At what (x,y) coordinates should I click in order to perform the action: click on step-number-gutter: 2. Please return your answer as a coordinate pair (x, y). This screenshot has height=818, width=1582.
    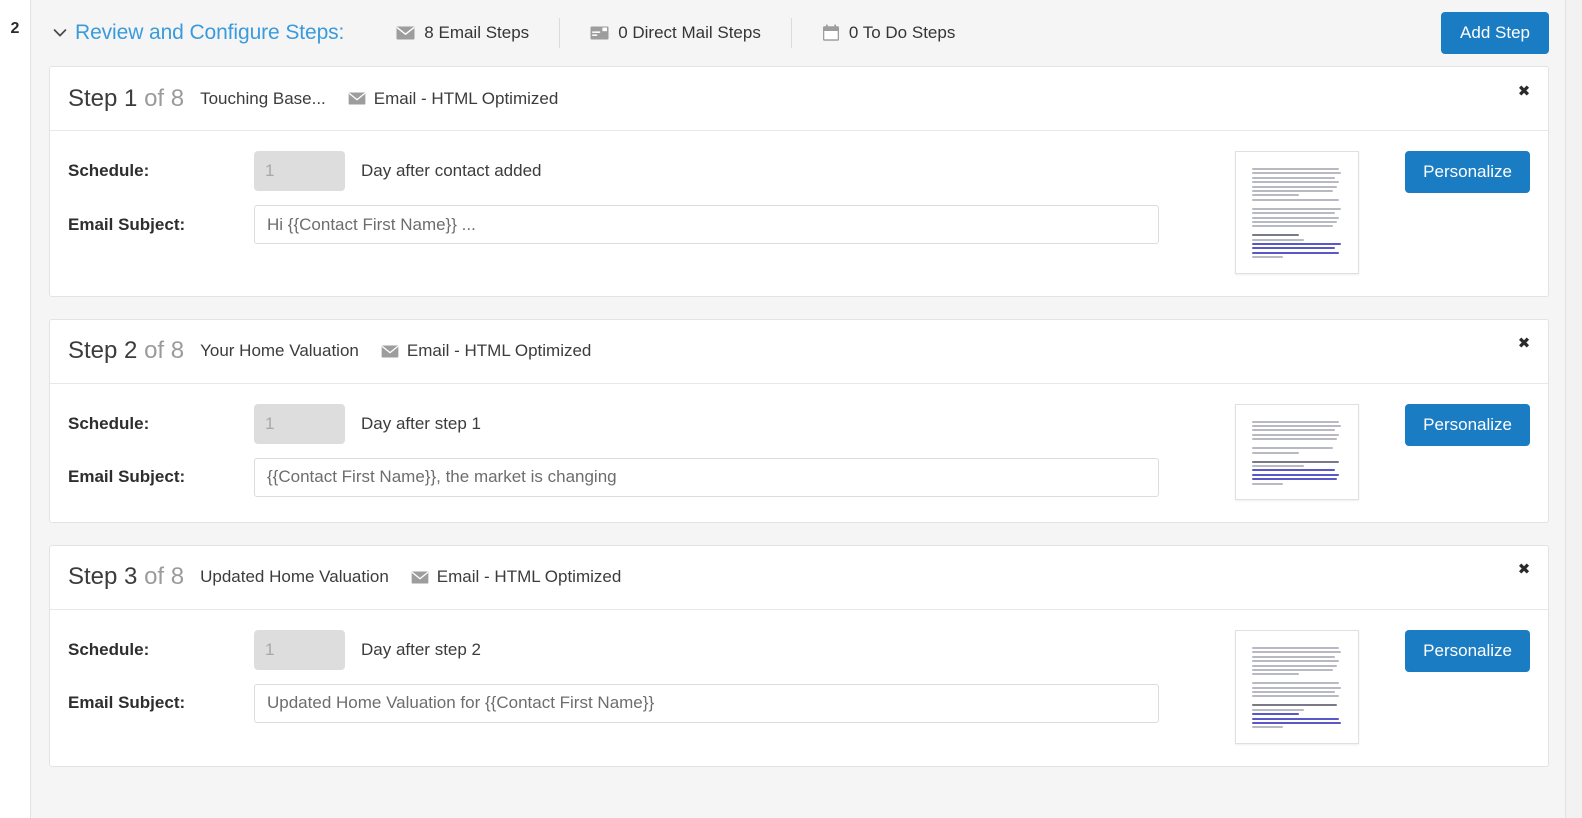
    Looking at the image, I should click on (15, 409).